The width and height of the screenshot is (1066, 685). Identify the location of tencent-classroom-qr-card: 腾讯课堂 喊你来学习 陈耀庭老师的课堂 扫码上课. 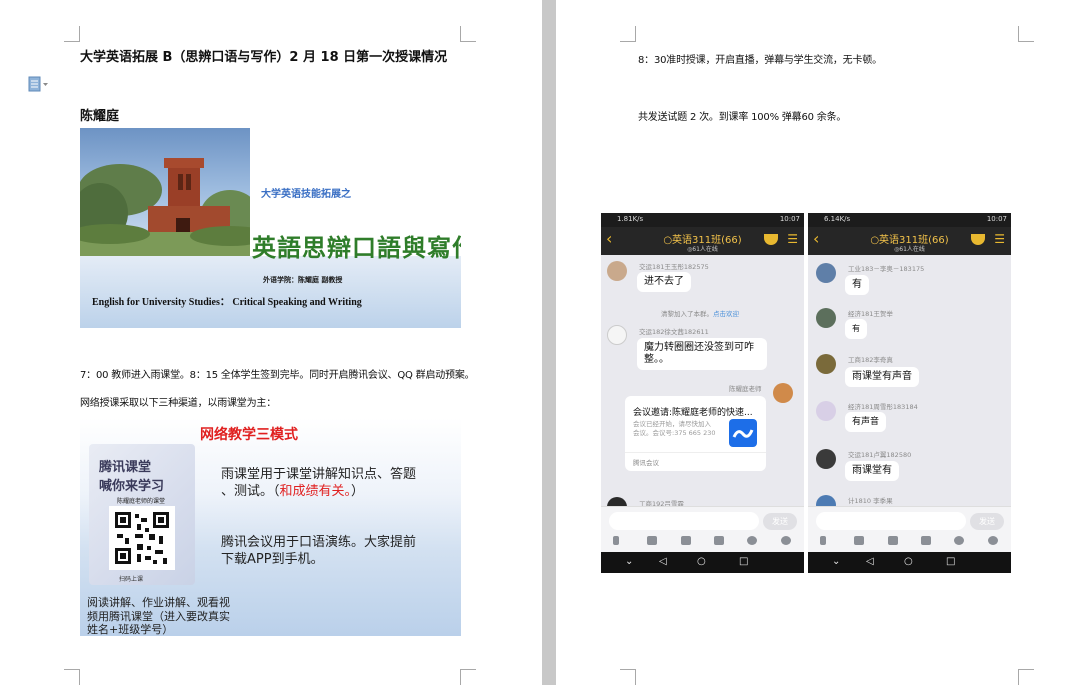
(142, 514).